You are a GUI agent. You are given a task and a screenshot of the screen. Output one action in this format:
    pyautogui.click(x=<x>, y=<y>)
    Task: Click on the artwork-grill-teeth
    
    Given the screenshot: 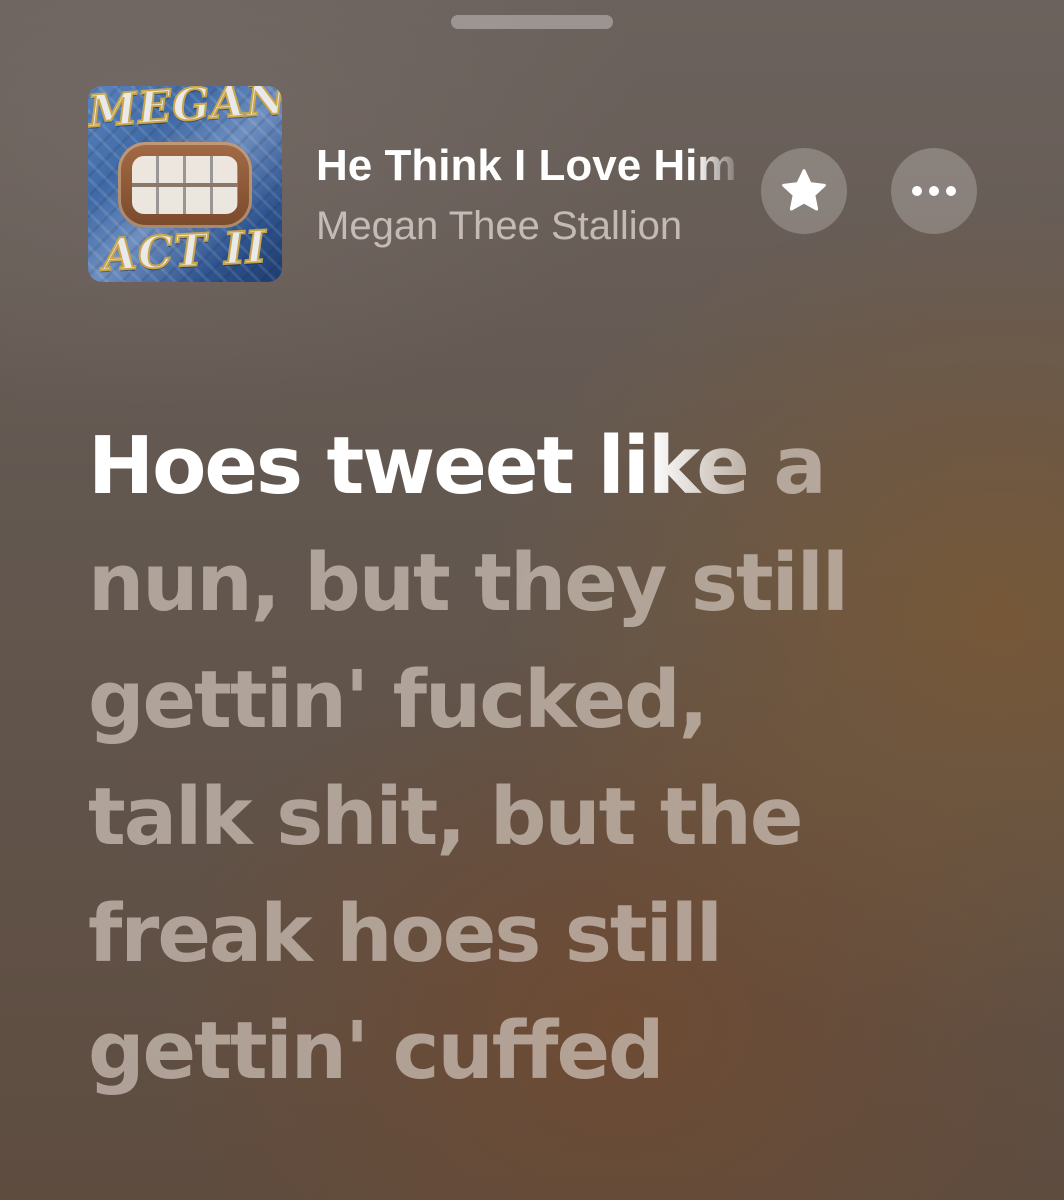 What is the action you would take?
    pyautogui.click(x=185, y=185)
    